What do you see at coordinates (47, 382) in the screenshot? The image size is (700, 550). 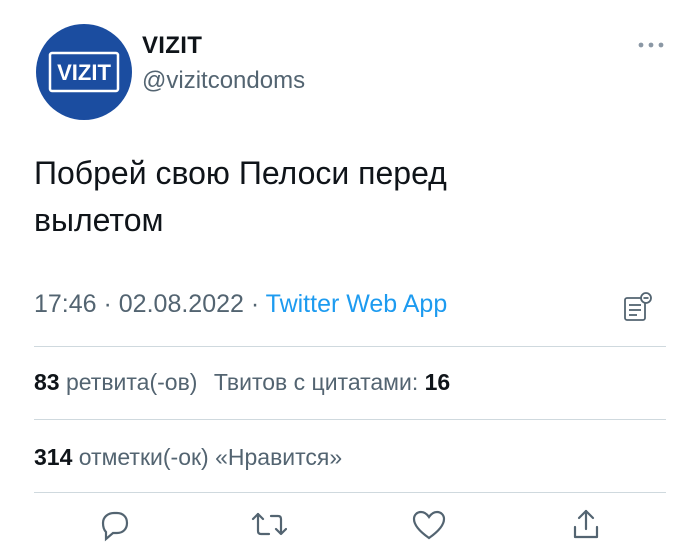 I see `retweets-count: 83` at bounding box center [47, 382].